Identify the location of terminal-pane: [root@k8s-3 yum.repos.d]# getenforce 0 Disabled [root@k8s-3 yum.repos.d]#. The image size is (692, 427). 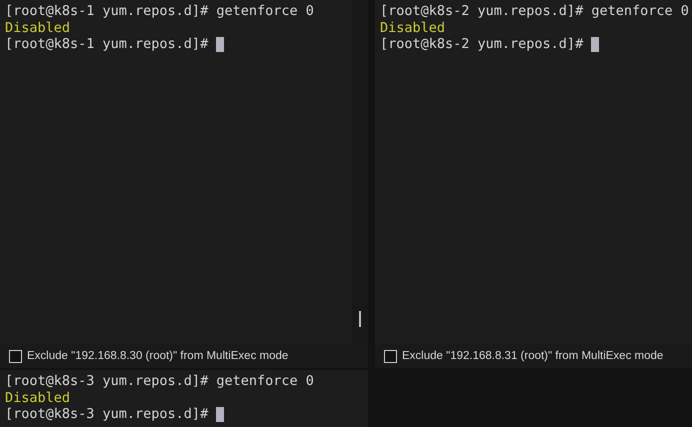
(184, 398).